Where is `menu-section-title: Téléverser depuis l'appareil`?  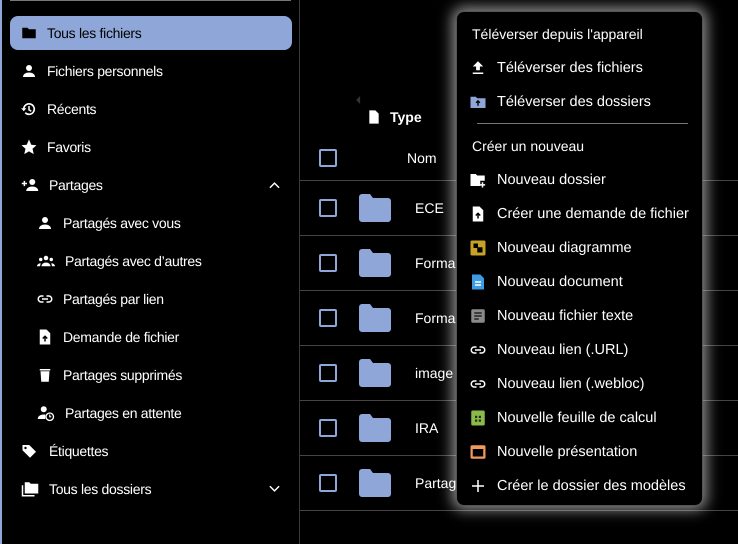 menu-section-title: Téléverser depuis l'appareil is located at coordinates (557, 34).